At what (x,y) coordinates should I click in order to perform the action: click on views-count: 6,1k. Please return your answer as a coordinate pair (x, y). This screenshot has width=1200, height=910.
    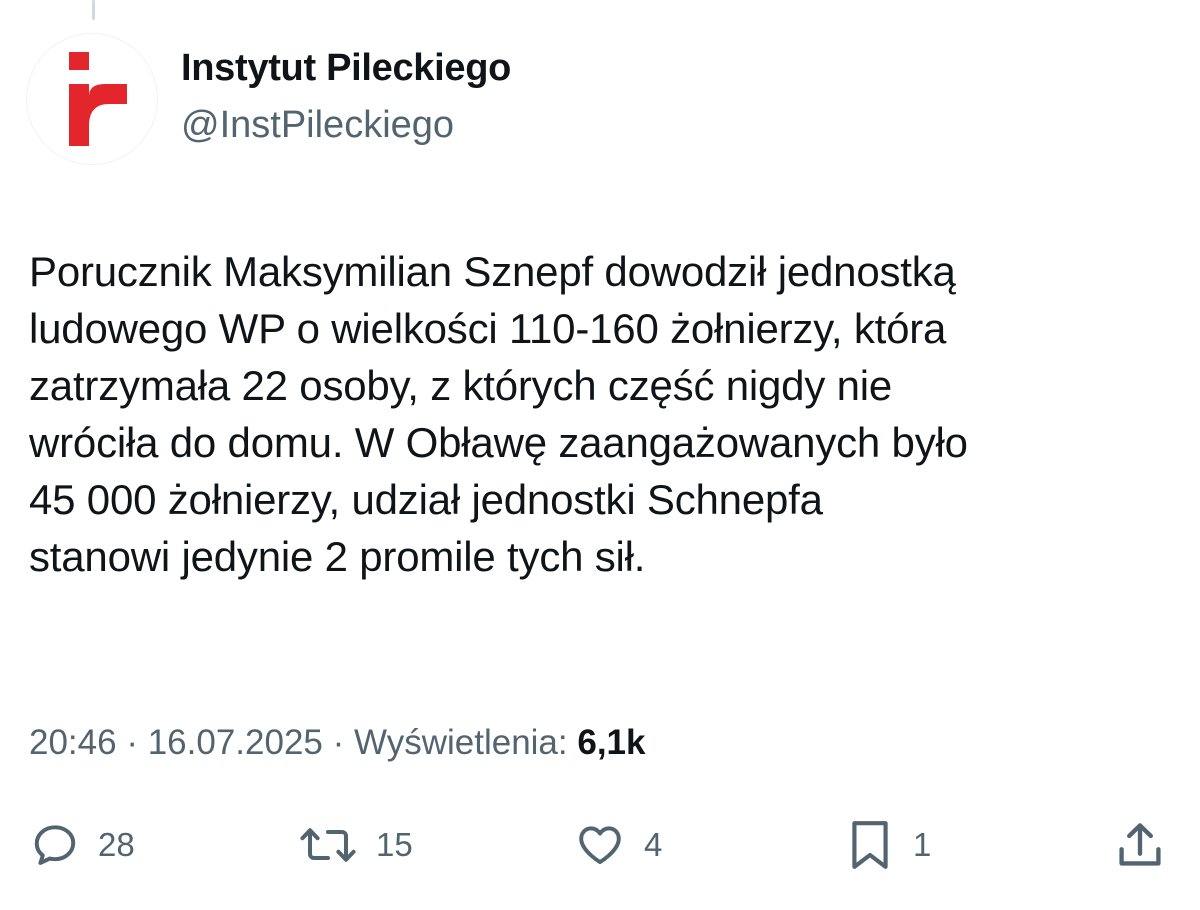
    Looking at the image, I should click on (611, 742).